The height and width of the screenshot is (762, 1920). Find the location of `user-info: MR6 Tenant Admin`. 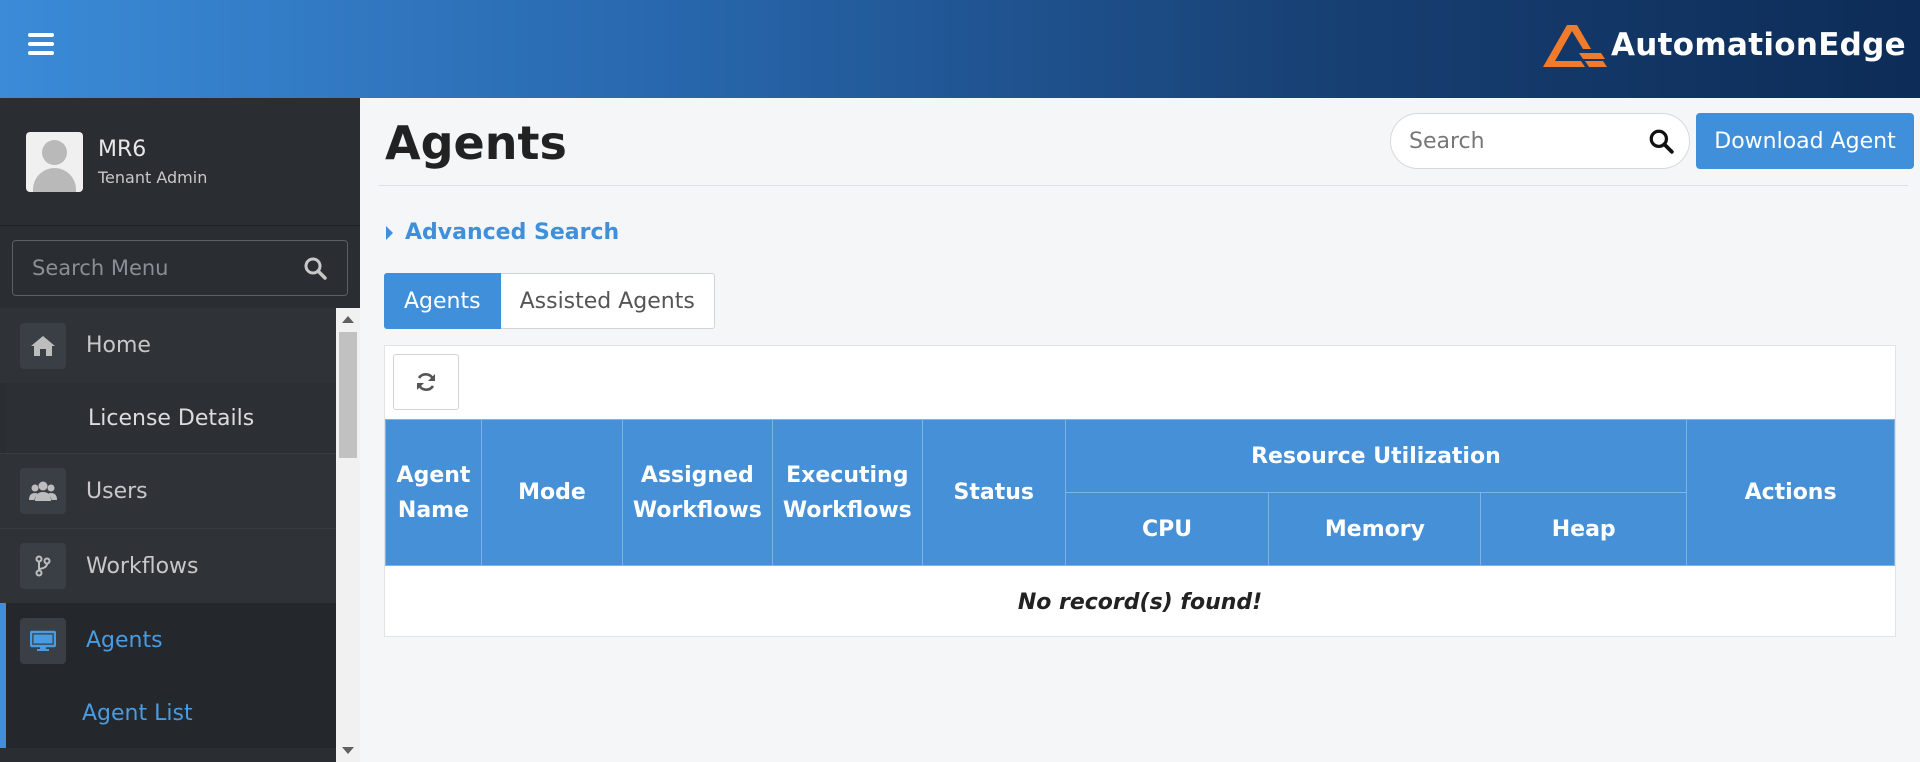

user-info: MR6 Tenant Admin is located at coordinates (152, 162).